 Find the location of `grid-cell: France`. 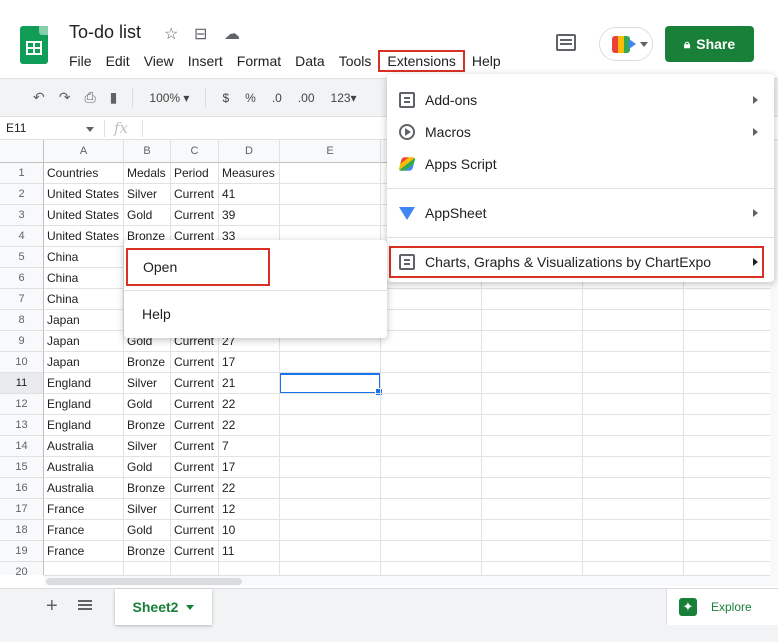

grid-cell: France is located at coordinates (84, 551).